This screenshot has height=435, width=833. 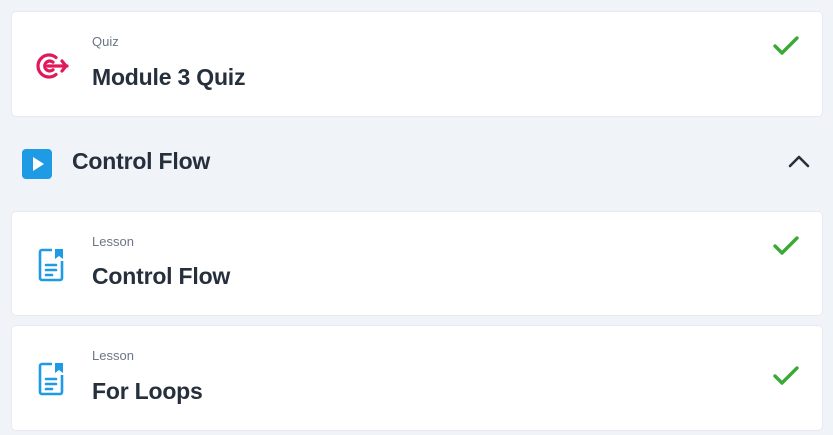 What do you see at coordinates (799, 163) in the screenshot?
I see `chevron-up-icon` at bounding box center [799, 163].